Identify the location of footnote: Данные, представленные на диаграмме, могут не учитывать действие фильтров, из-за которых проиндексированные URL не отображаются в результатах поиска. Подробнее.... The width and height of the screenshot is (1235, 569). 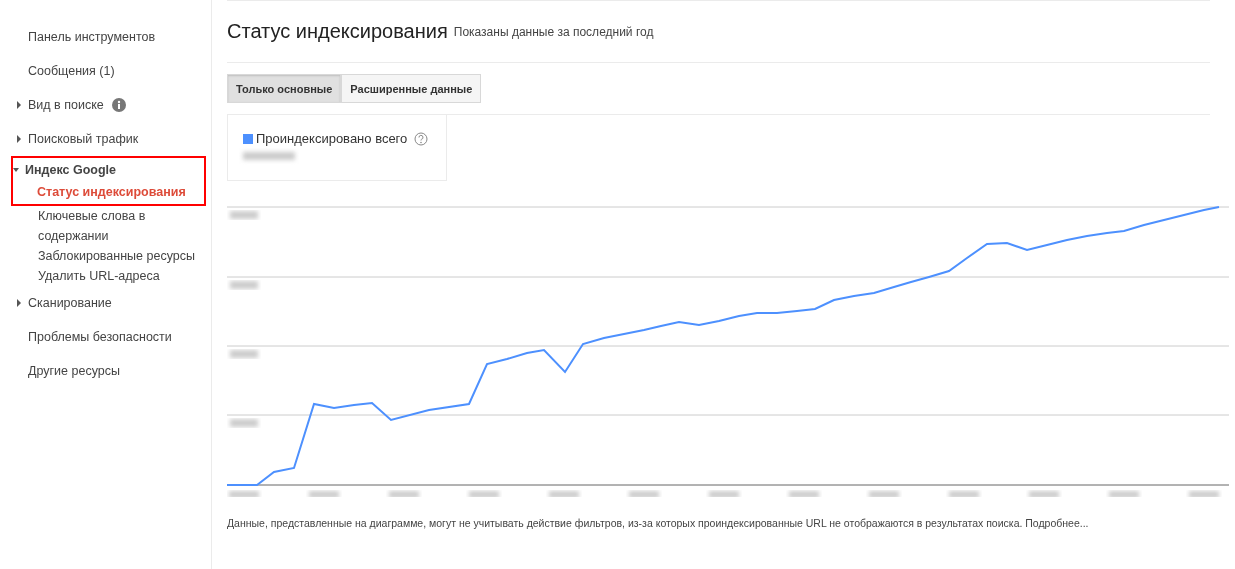
(658, 523).